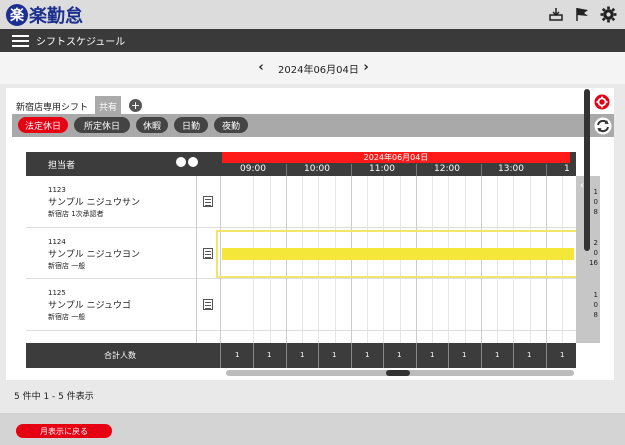  What do you see at coordinates (94, 203) in the screenshot?
I see `staff-name: サンプル ニジュウサン` at bounding box center [94, 203].